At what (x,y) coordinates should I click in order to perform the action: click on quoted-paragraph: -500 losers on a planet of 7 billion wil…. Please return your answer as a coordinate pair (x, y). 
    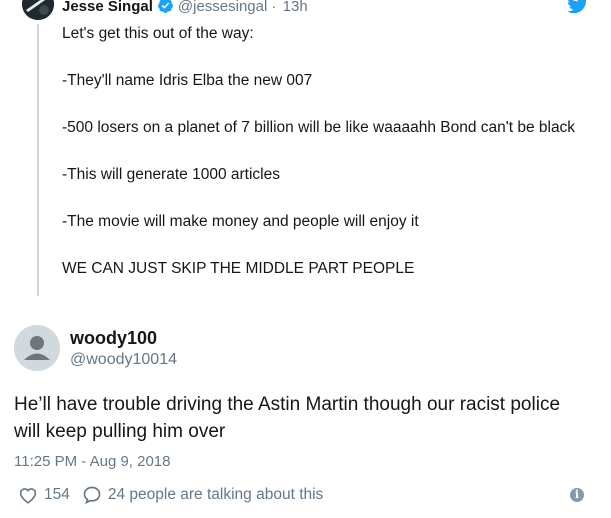
    Looking at the image, I should click on (319, 127).